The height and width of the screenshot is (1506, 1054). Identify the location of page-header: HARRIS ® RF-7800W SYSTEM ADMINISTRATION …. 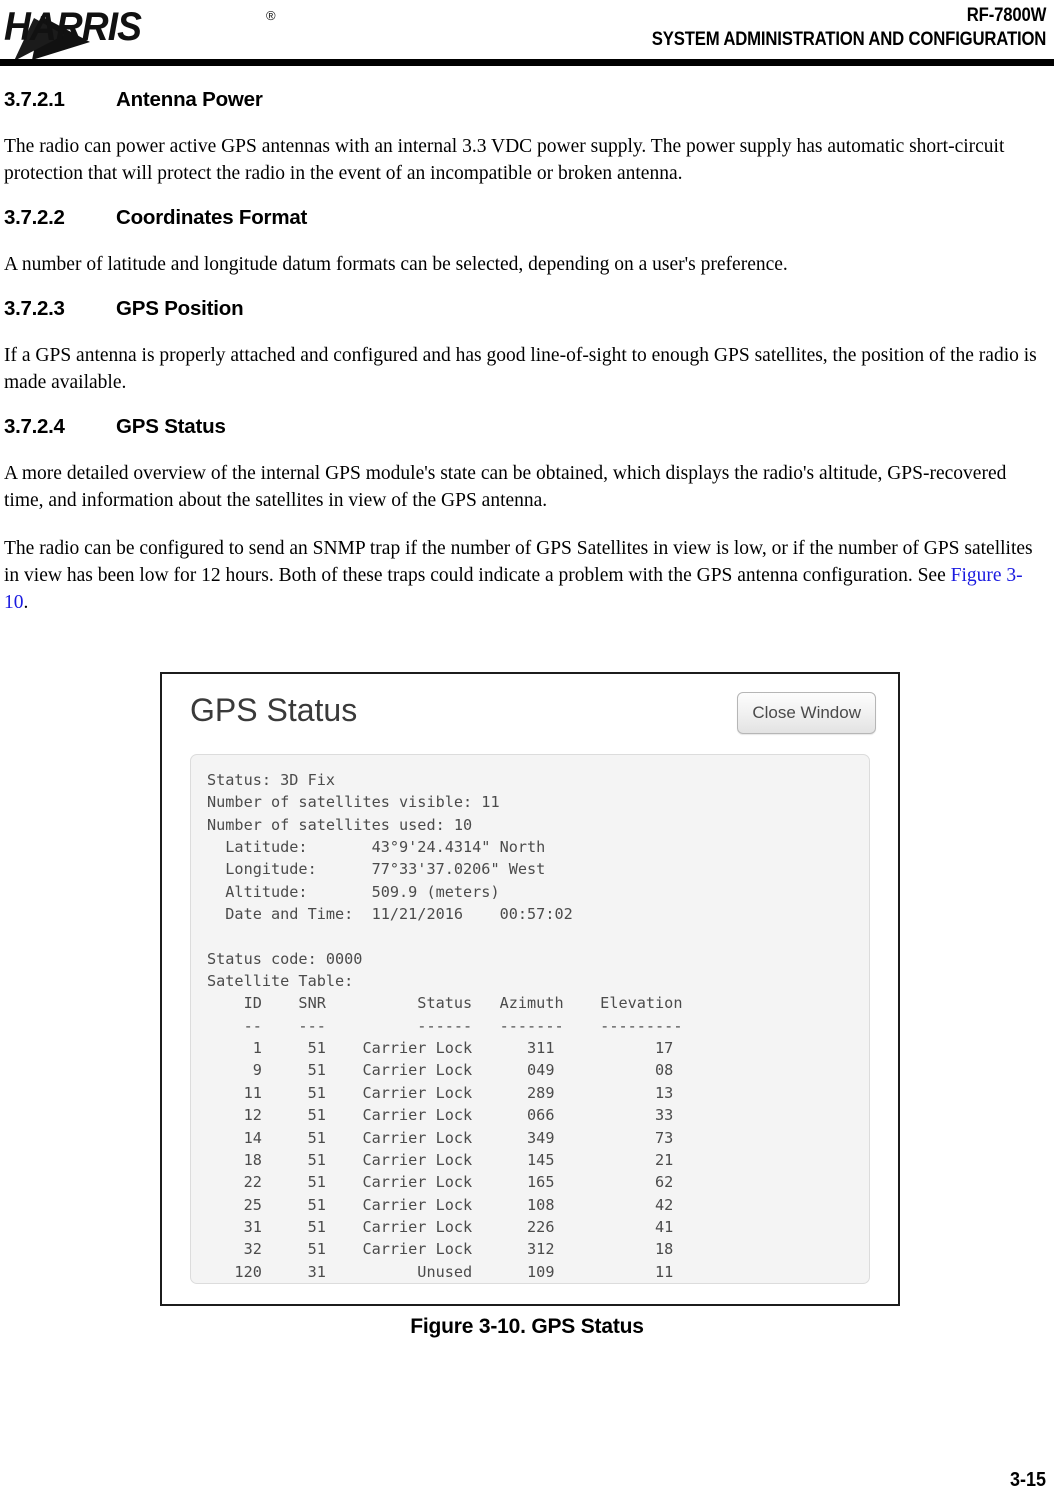
(527, 33).